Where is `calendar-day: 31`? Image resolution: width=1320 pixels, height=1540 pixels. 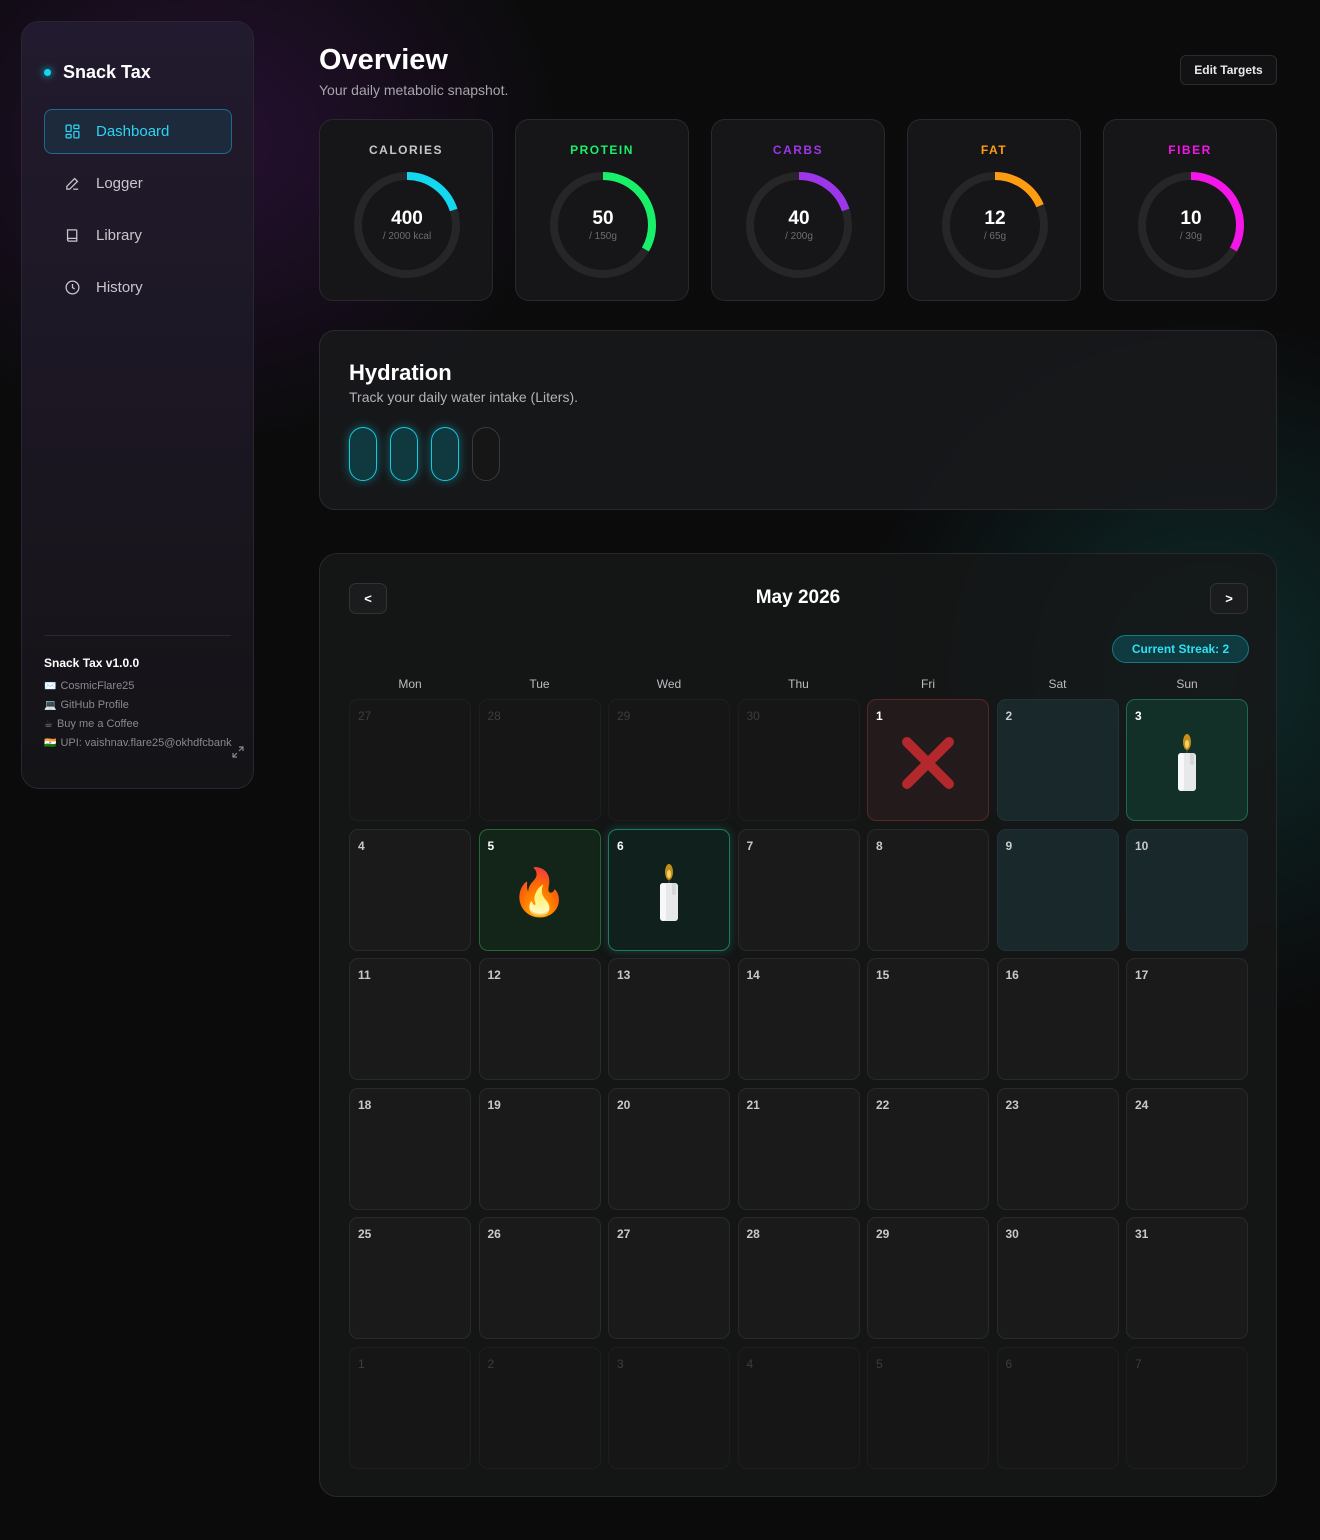
calendar-day: 31 is located at coordinates (1187, 1278).